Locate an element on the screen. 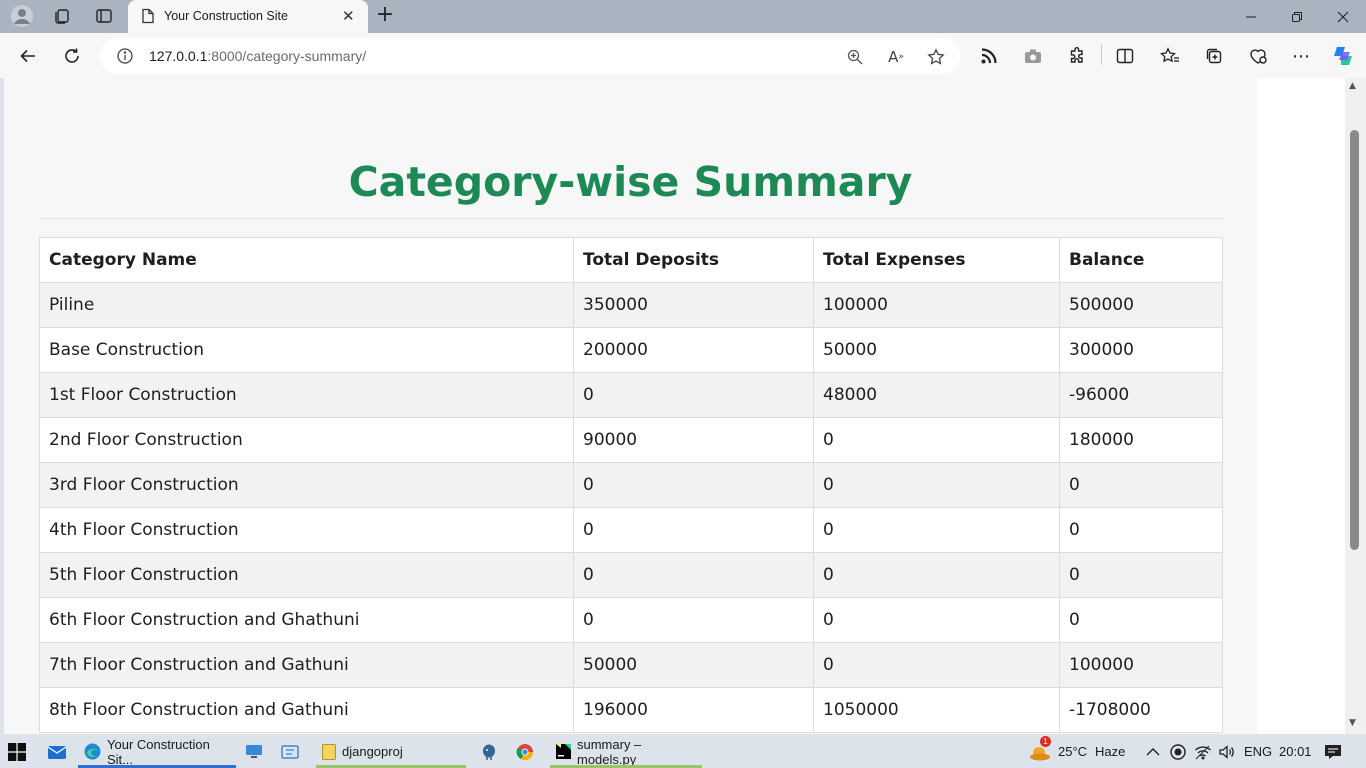  cell-balance: 100000 is located at coordinates (1141, 665).